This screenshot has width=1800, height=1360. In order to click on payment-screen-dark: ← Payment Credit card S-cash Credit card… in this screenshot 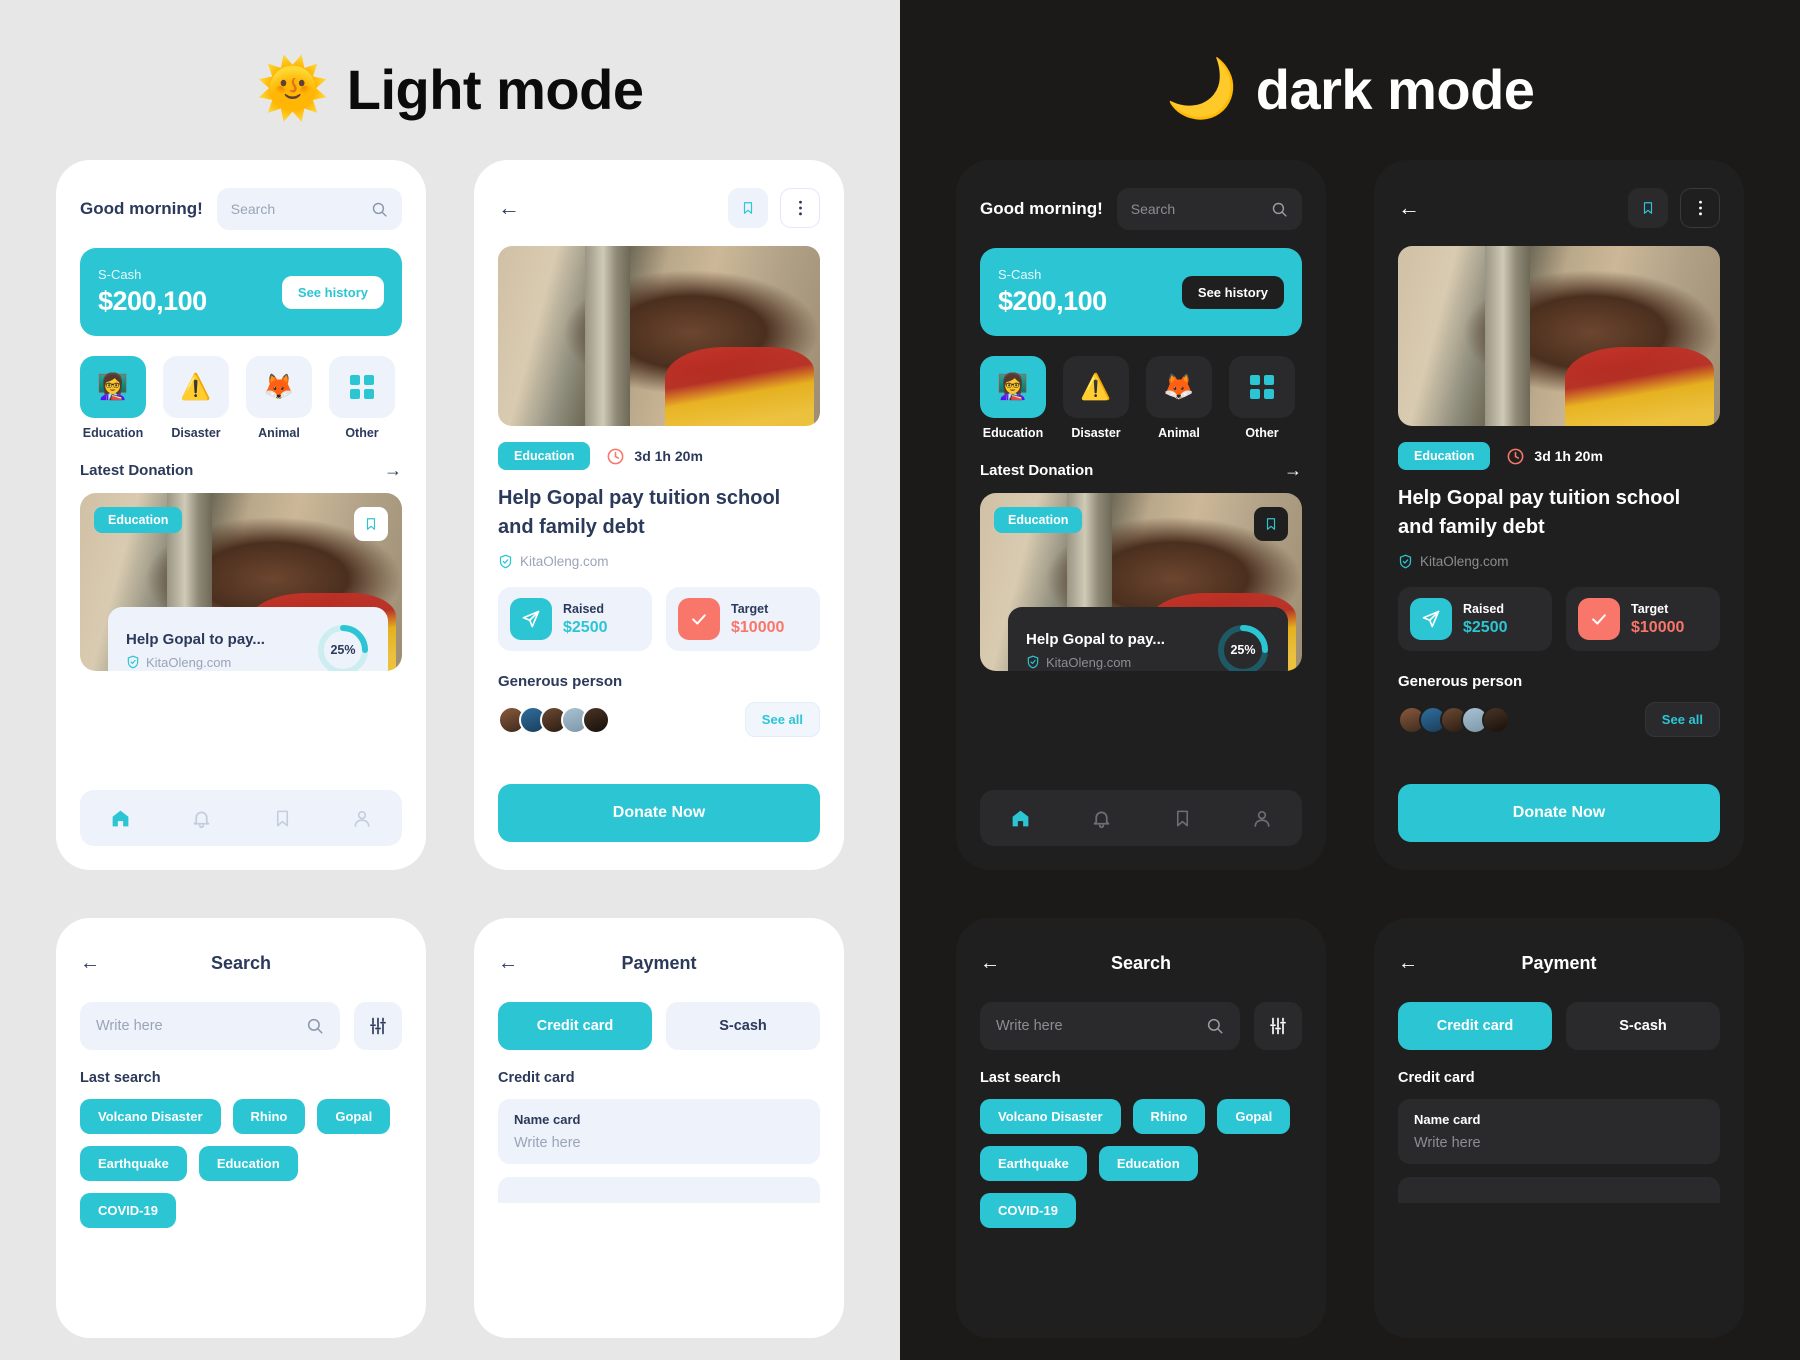, I will do `click(1559, 1128)`.